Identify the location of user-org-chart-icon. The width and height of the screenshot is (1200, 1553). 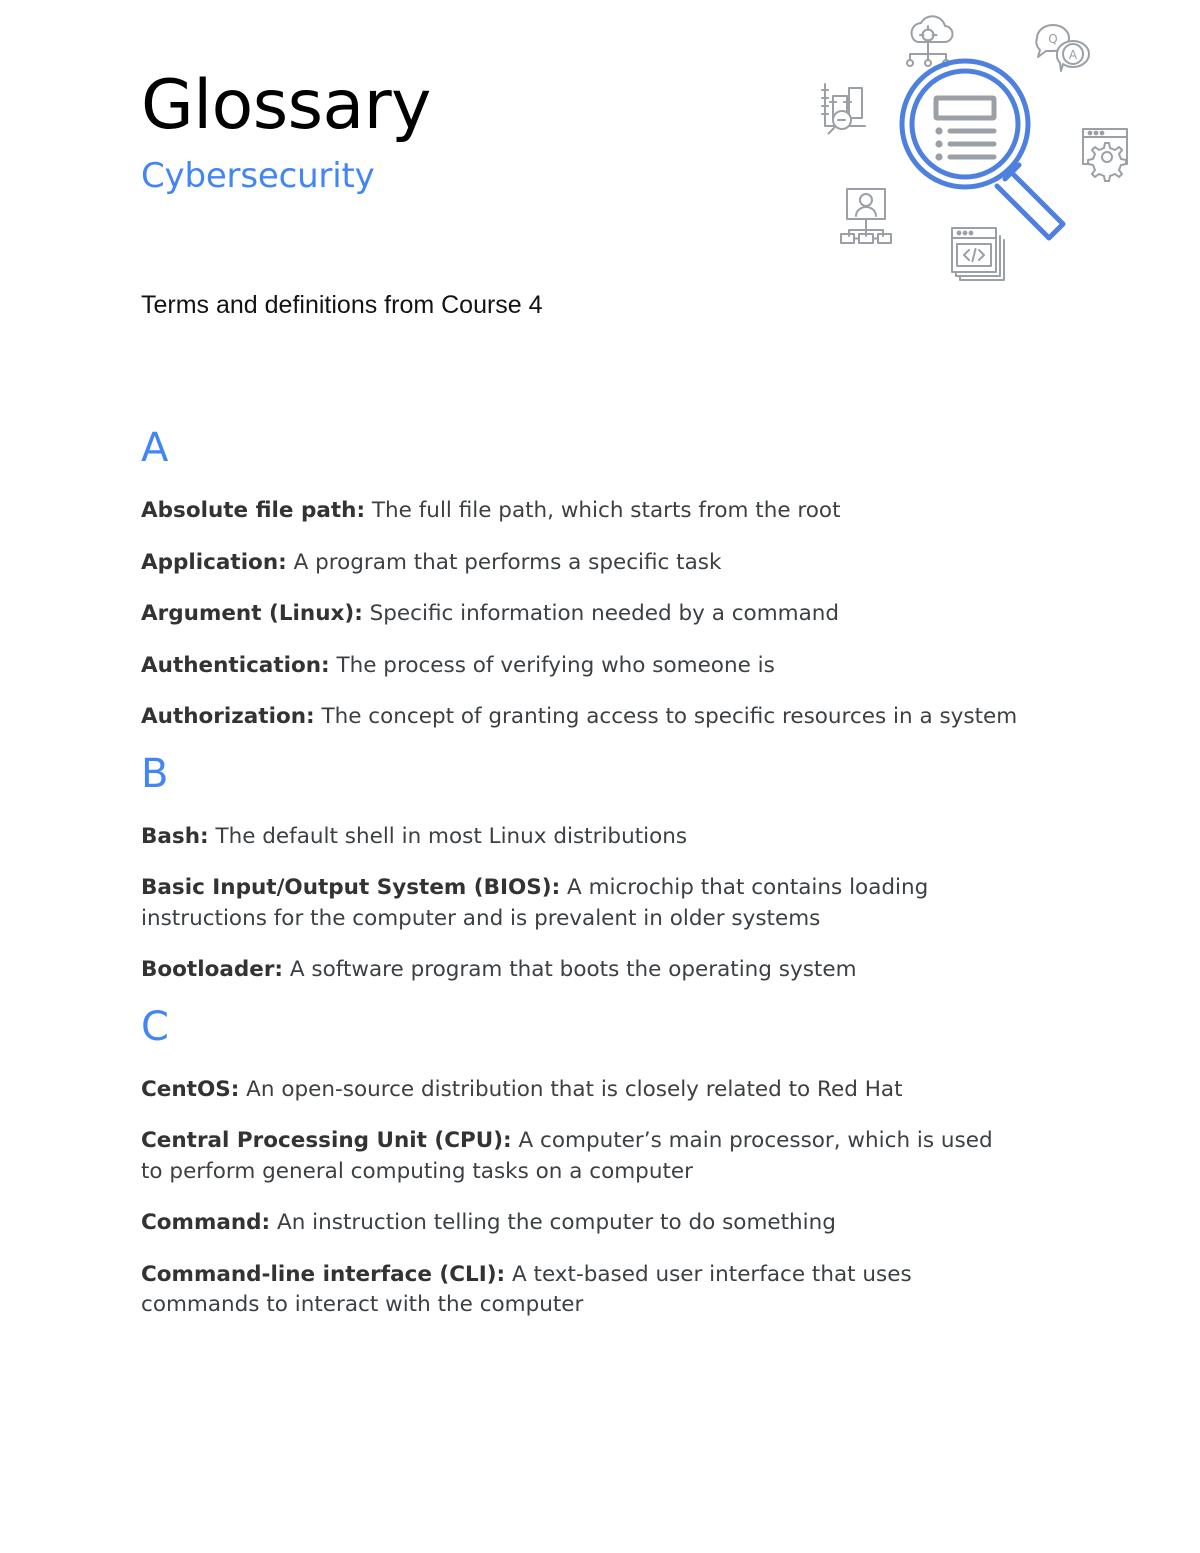
(866, 216).